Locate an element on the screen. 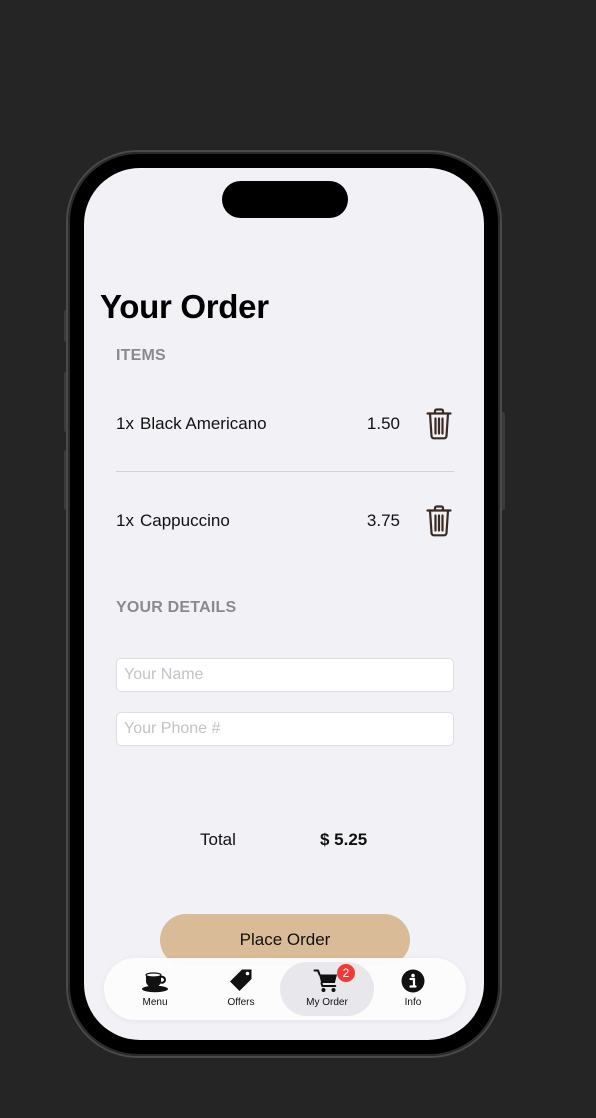 Image resolution: width=596 pixels, height=1118 pixels. tab-label: Info is located at coordinates (413, 1002).